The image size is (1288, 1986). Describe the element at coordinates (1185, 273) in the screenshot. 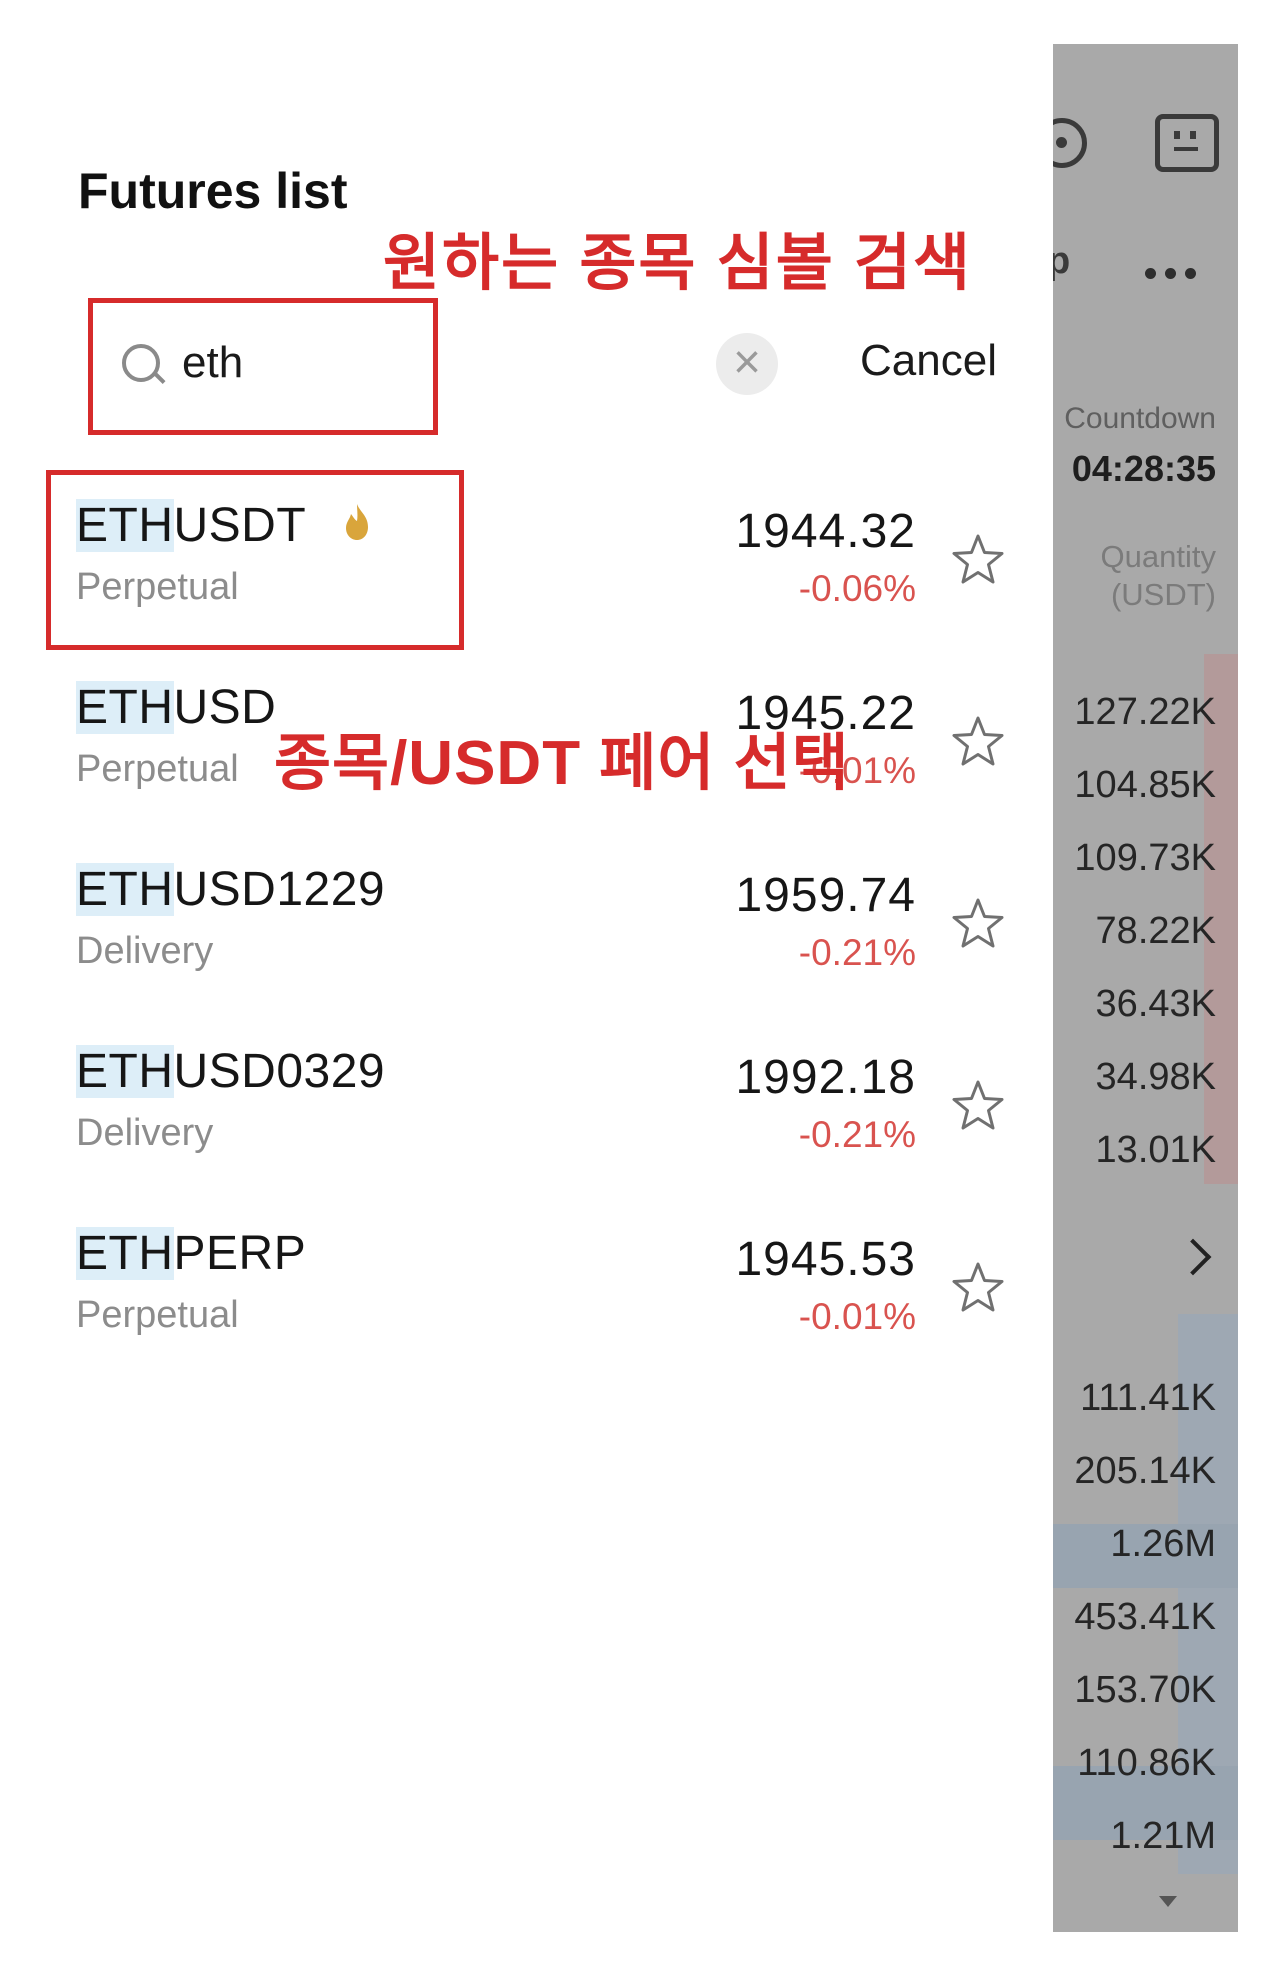

I see `more-icon` at that location.